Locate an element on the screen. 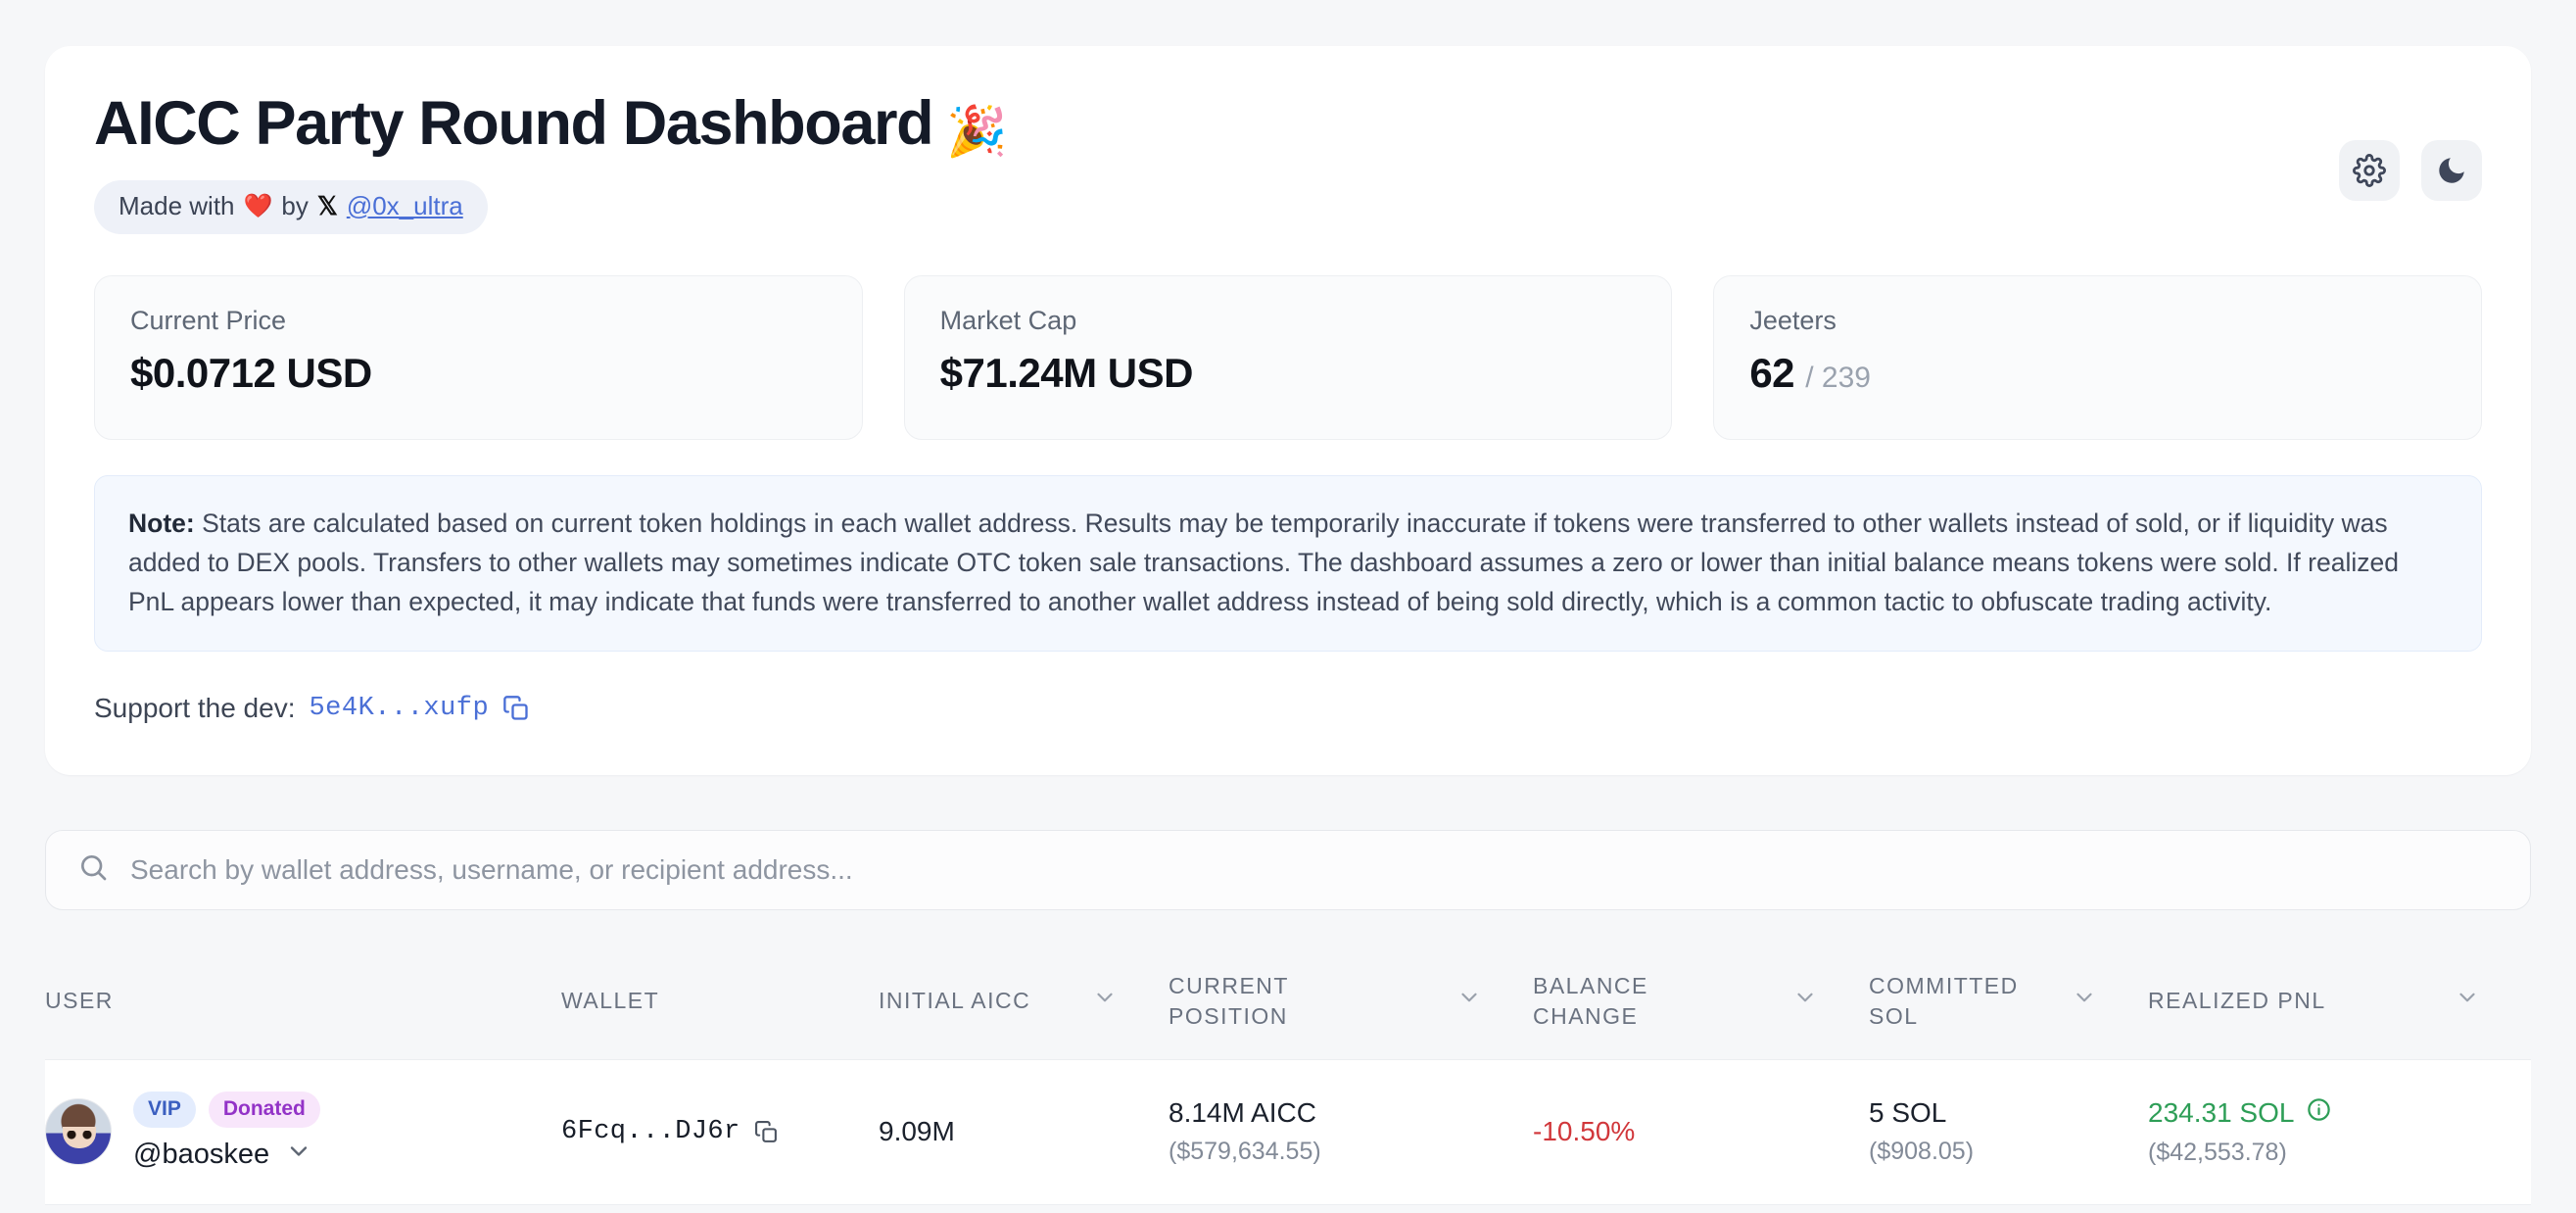 Image resolution: width=2576 pixels, height=1213 pixels. column-header-current-position: CURRENT POSITION is located at coordinates (1351, 1001).